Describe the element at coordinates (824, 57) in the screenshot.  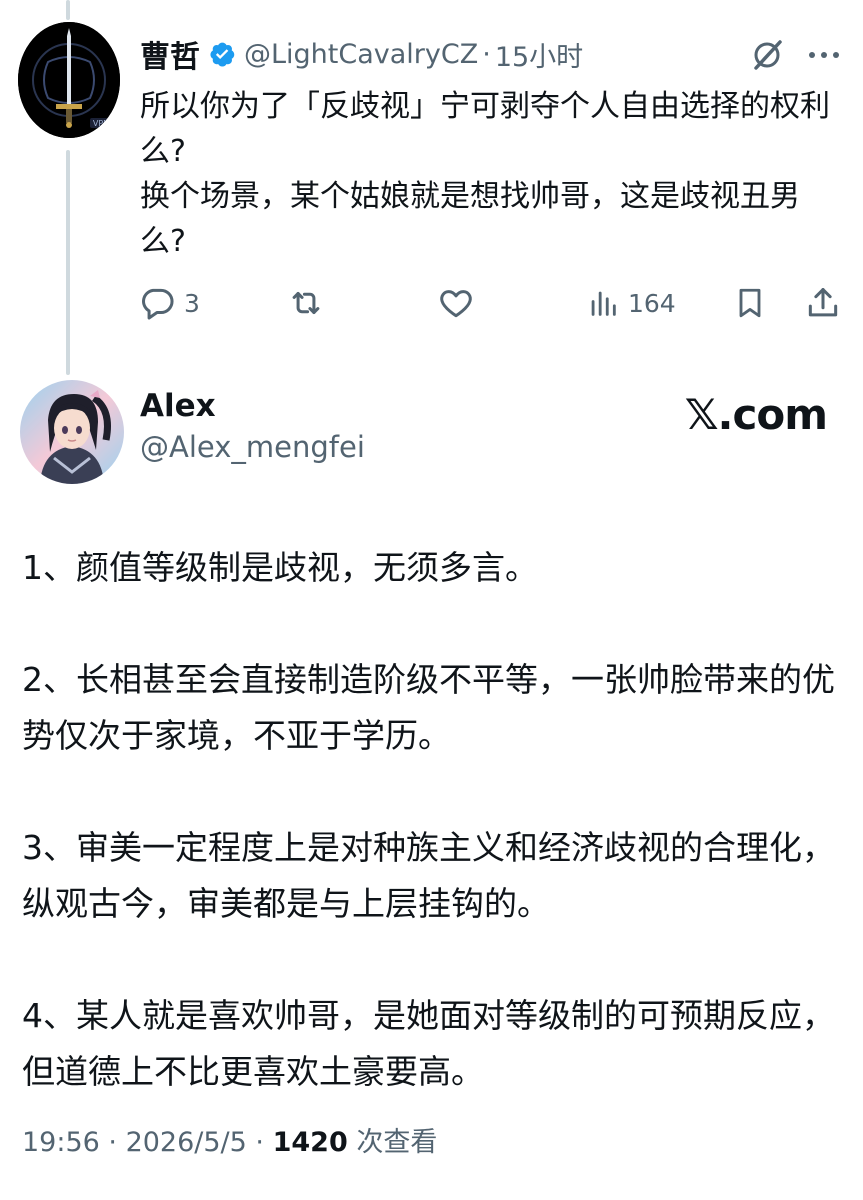
I see `more-icon` at that location.